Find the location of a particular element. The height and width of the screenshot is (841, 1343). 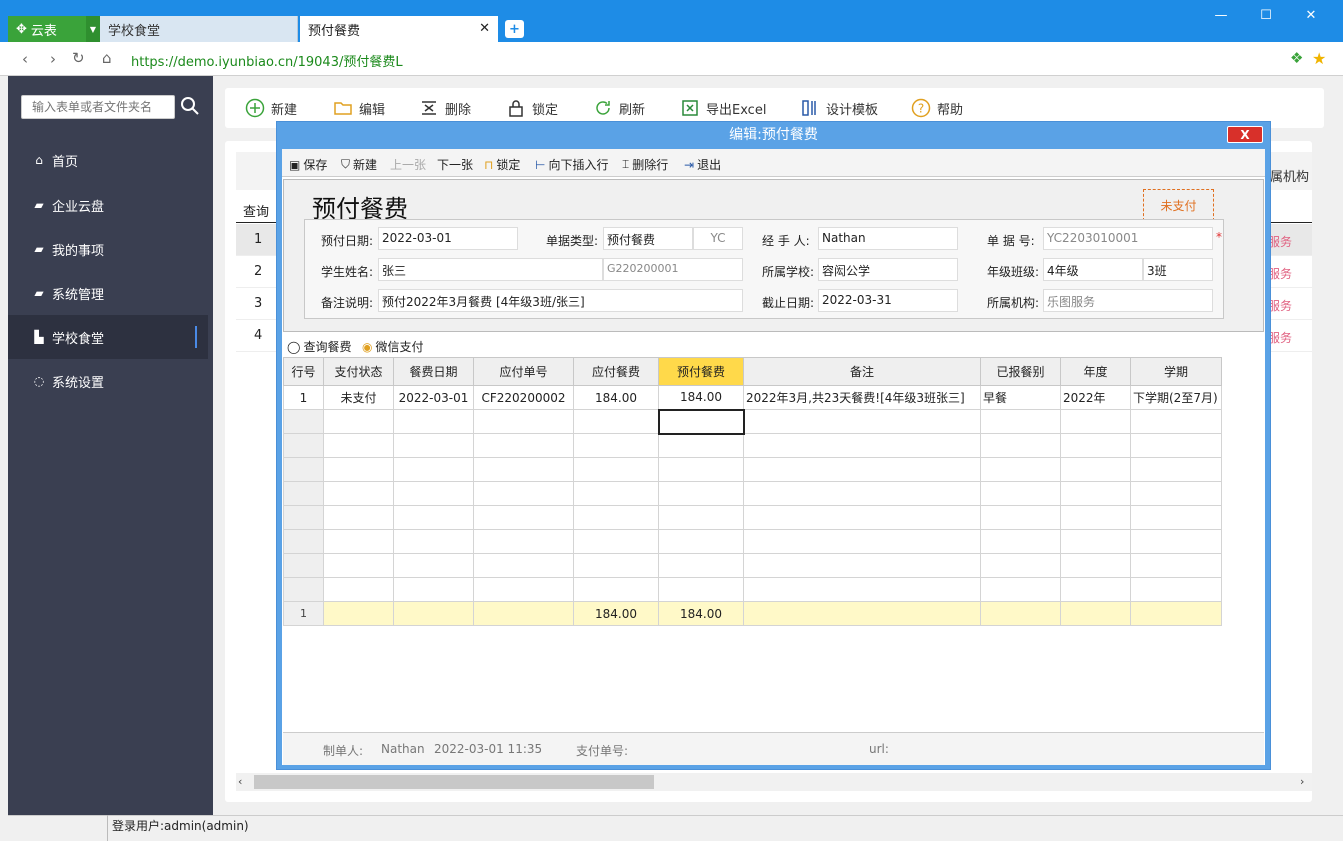

help-button: ? 帮助 is located at coordinates (937, 108).